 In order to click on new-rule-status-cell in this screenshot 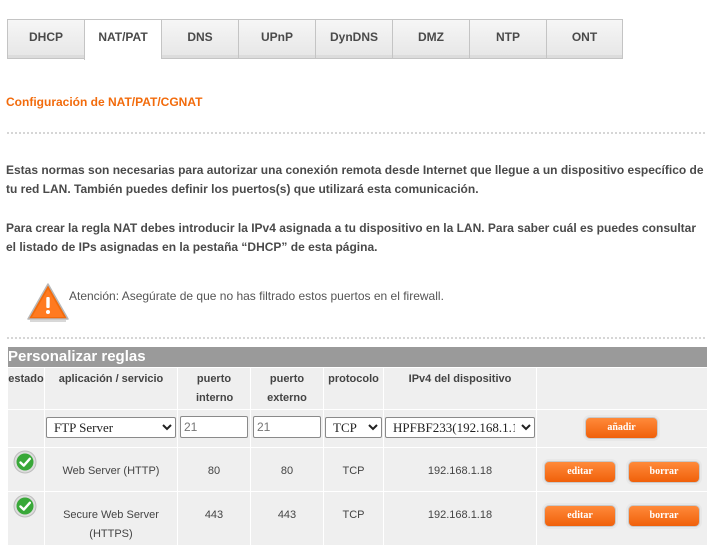, I will do `click(26, 428)`.